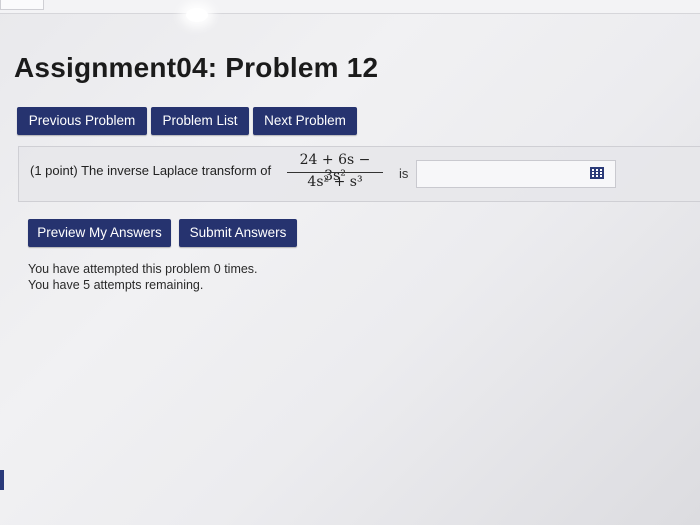 The image size is (700, 525). Describe the element at coordinates (305, 121) in the screenshot. I see `next-problem-button: Next Problem` at that location.